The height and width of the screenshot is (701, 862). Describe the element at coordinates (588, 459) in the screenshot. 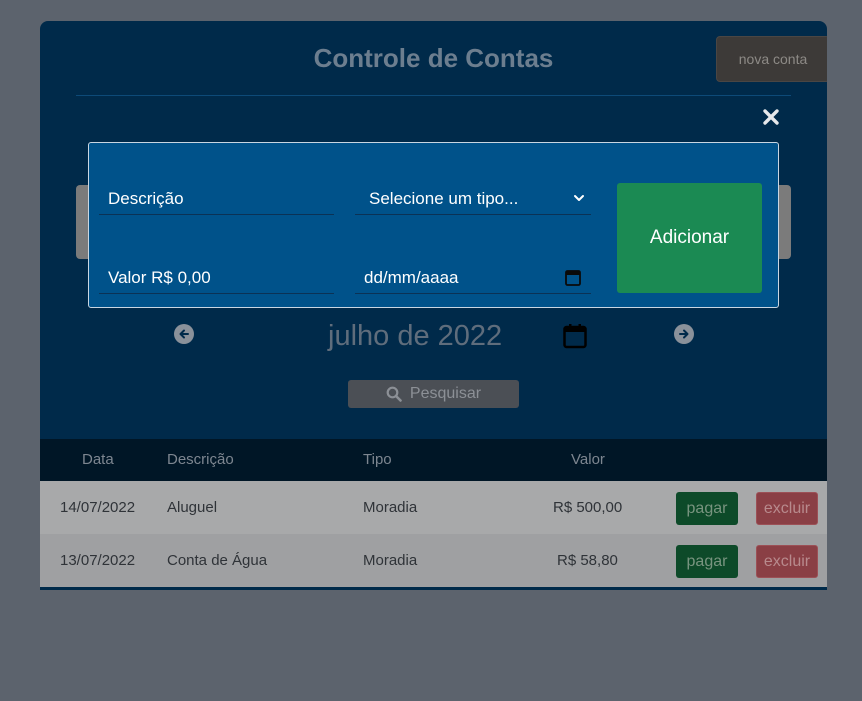

I see `column-value: Valor` at that location.